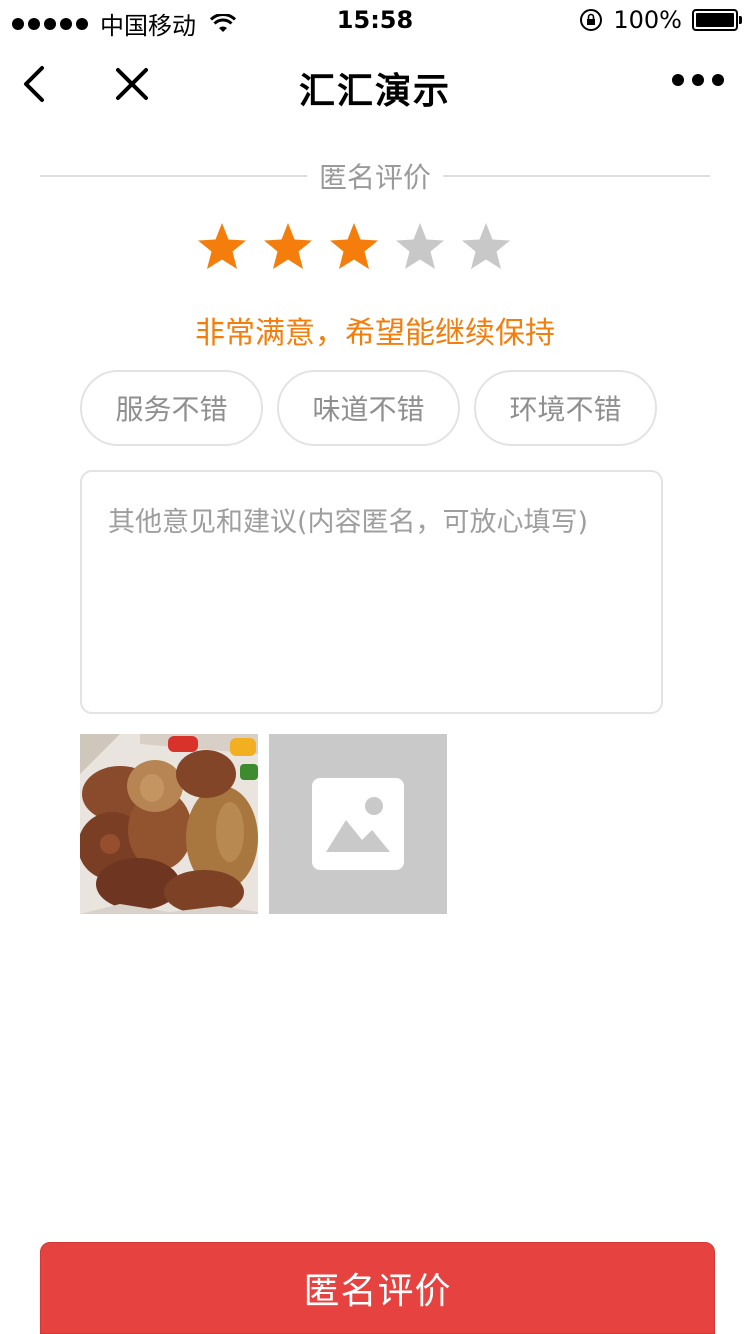  Describe the element at coordinates (717, 20) in the screenshot. I see `battery-icon` at that location.